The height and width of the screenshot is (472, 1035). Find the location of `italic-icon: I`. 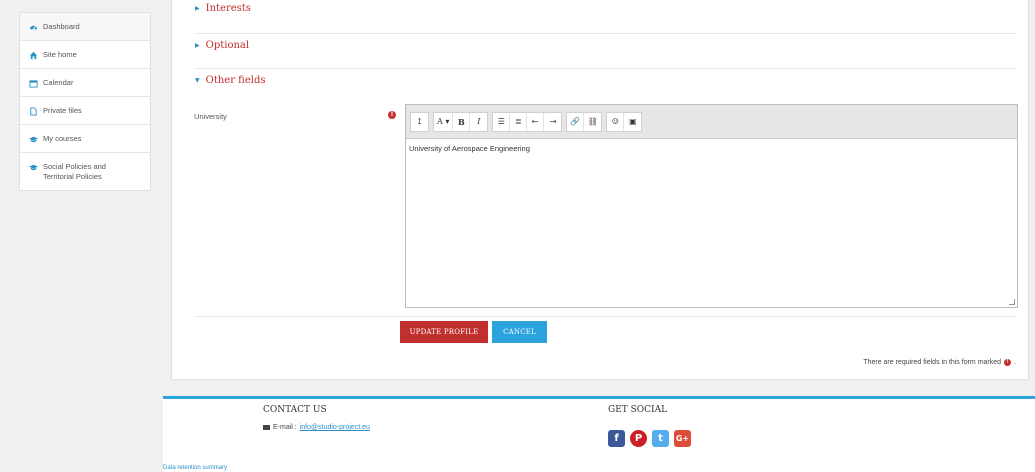

italic-icon: I is located at coordinates (478, 122).